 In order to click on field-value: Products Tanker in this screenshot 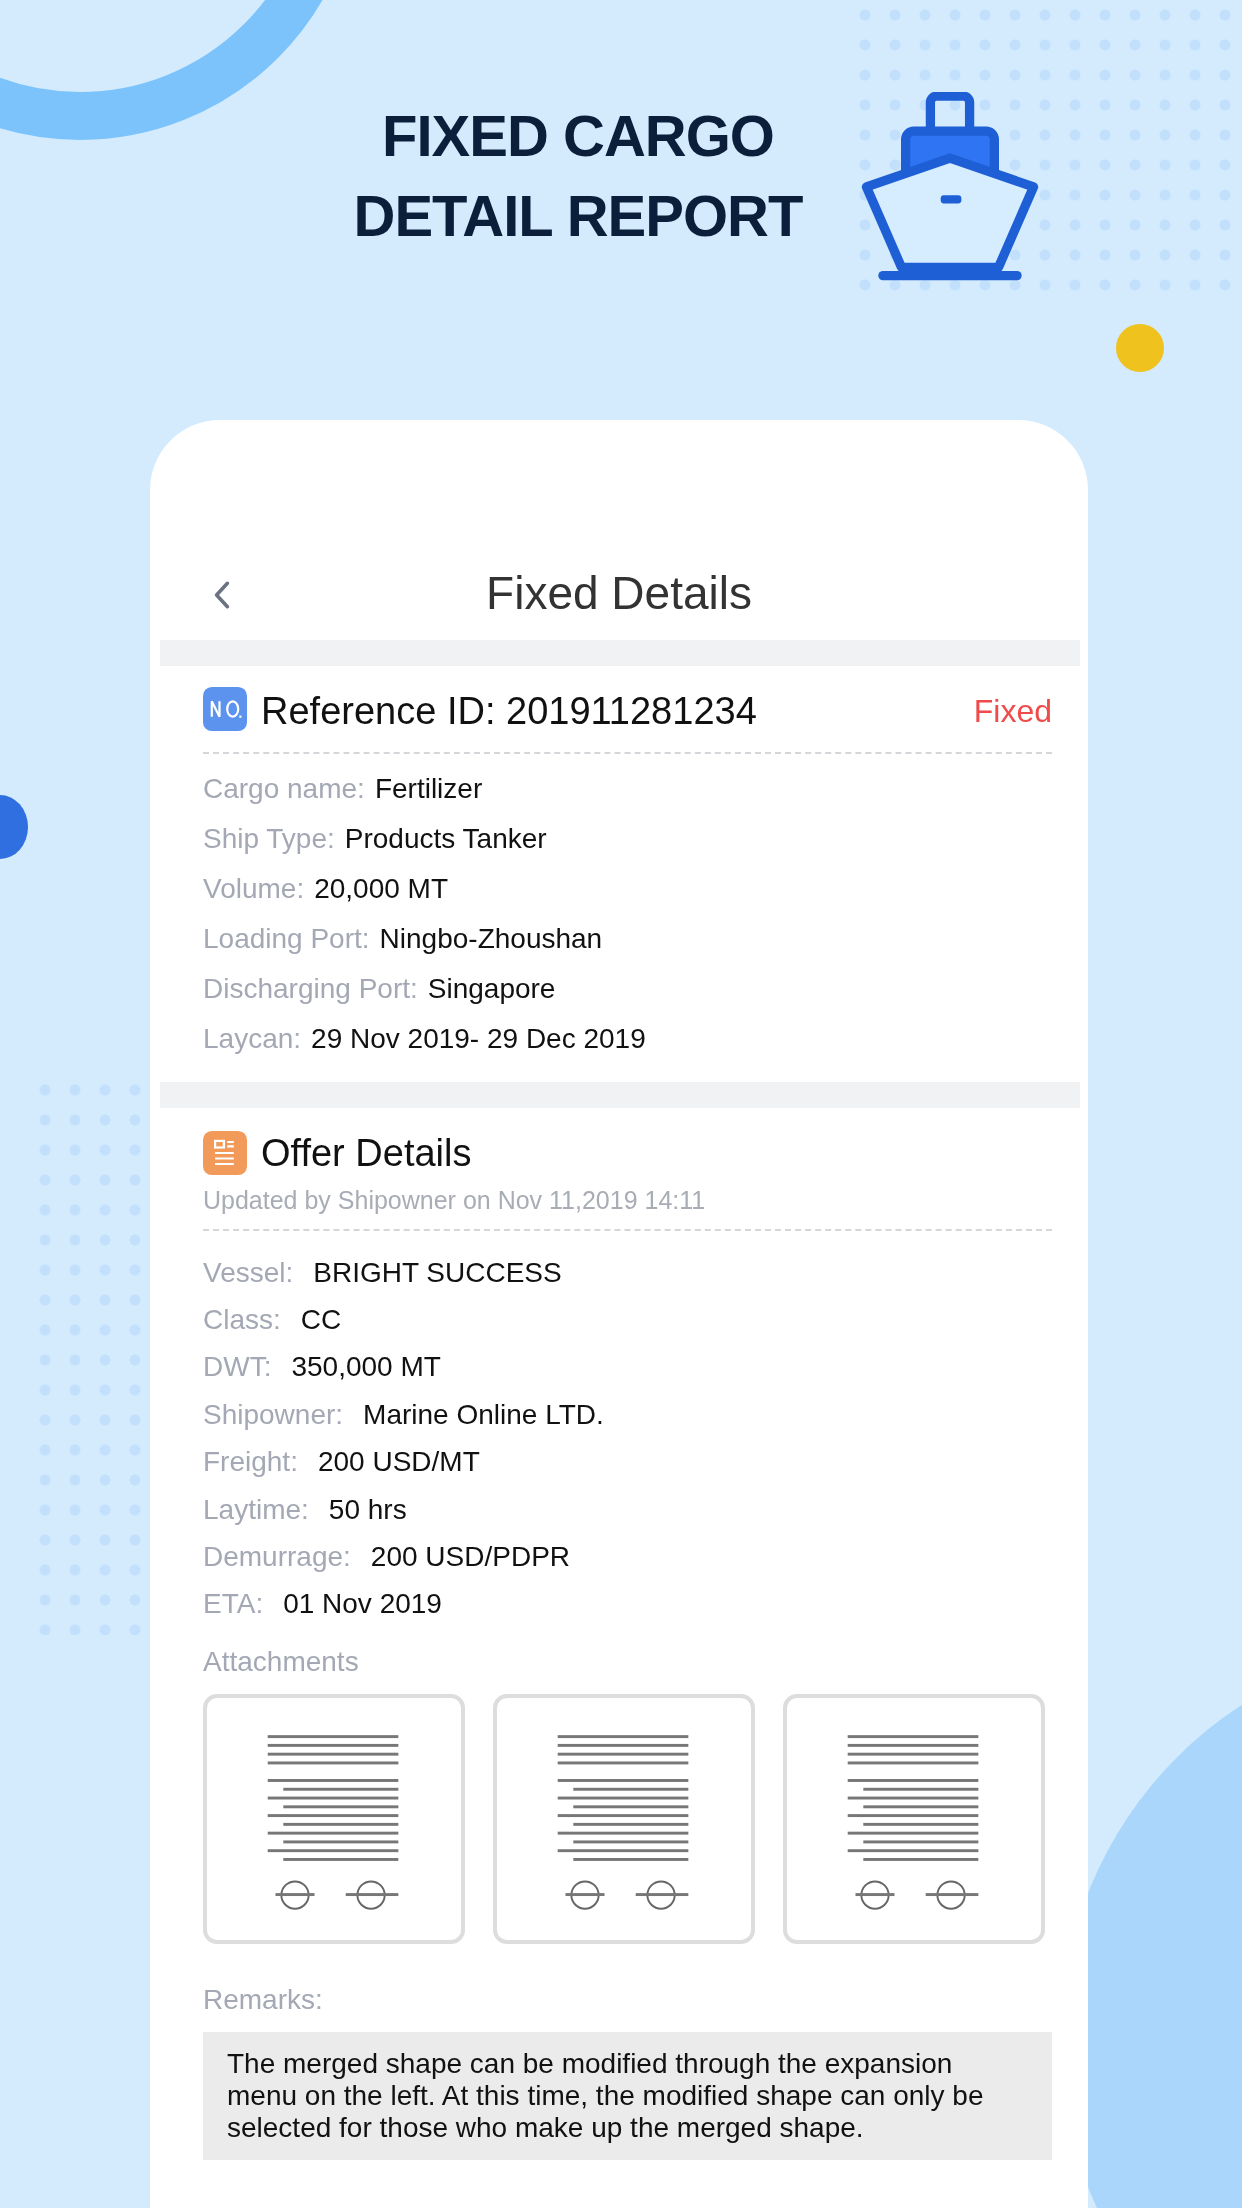, I will do `click(445, 839)`.